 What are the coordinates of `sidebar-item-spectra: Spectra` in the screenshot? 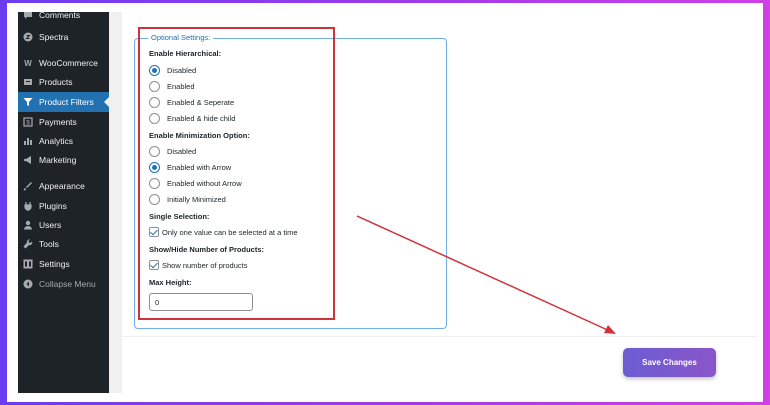 It's located at (63, 37).